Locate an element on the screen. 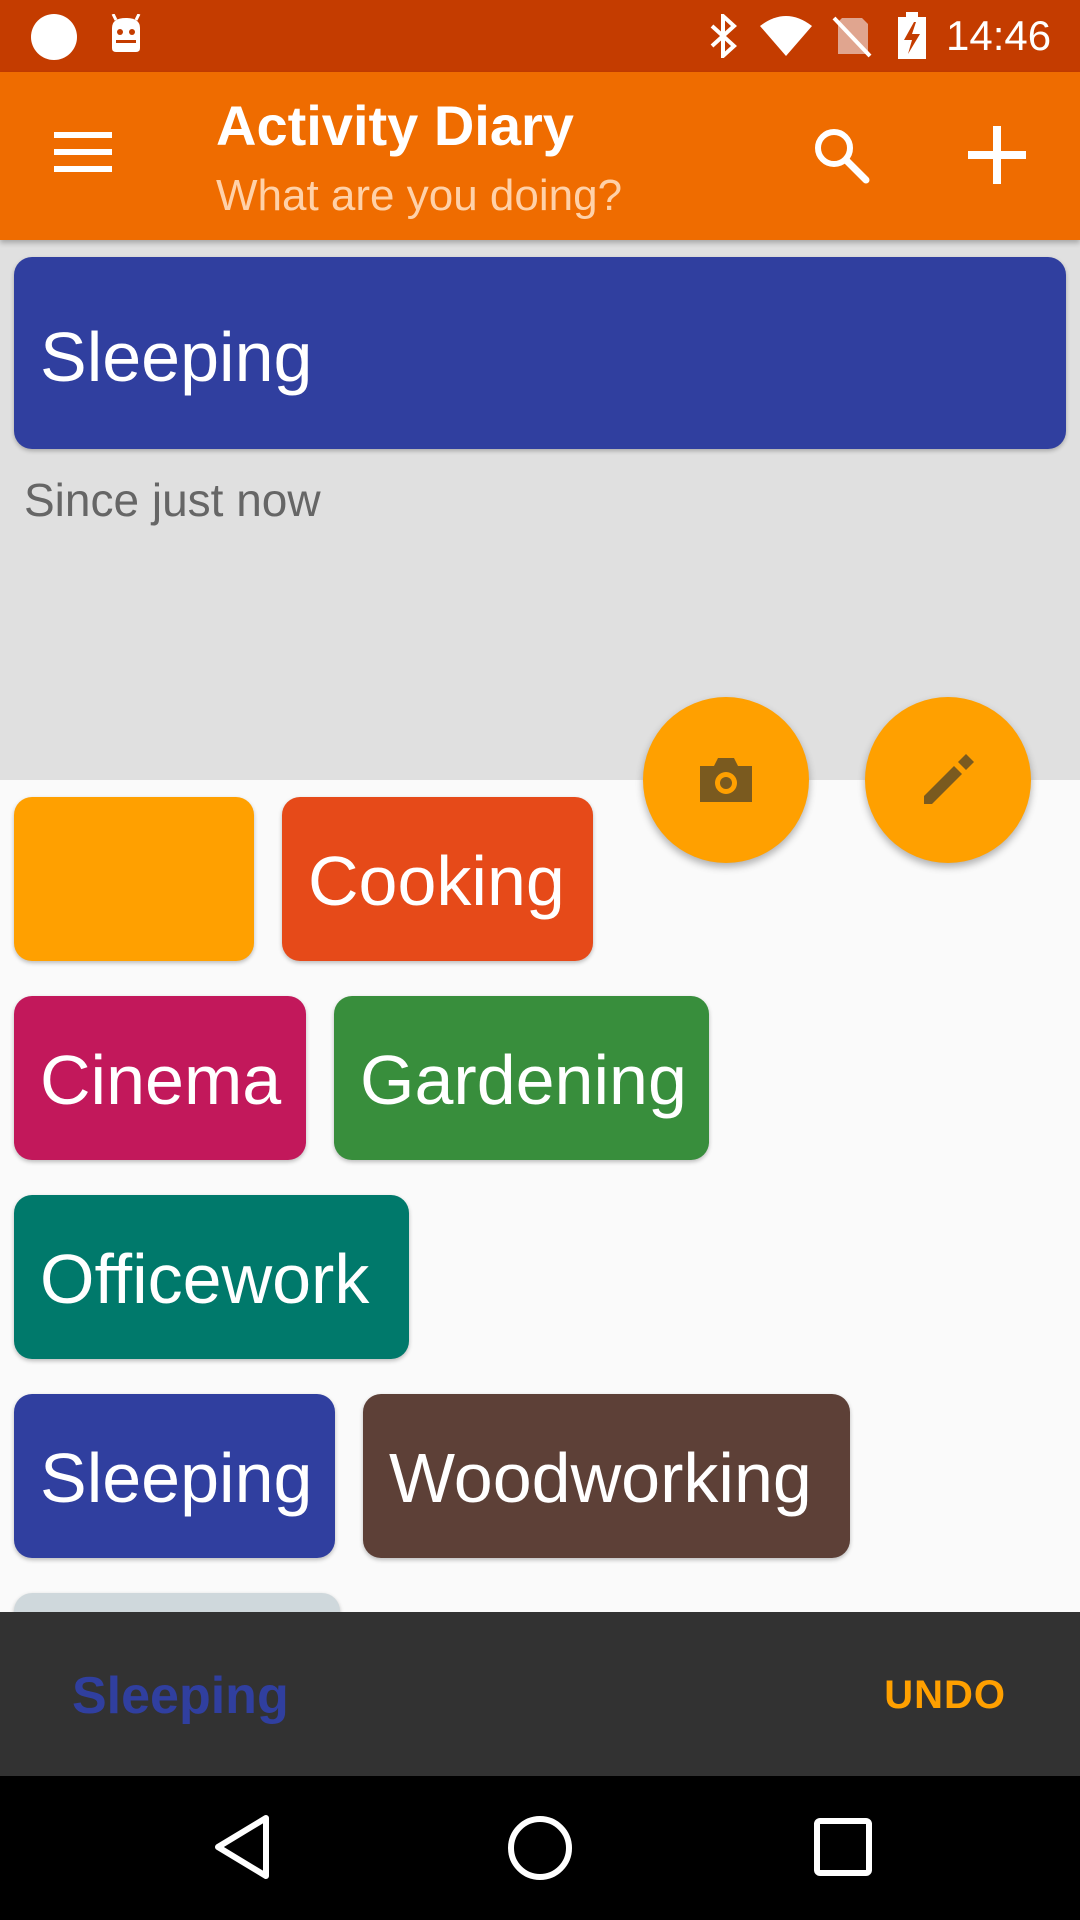  search-icon is located at coordinates (841, 155).